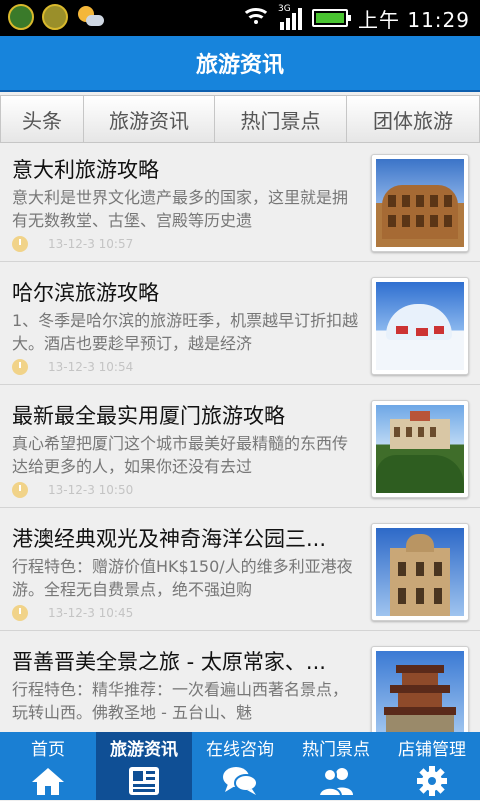  I want to click on article-summary: 行程特色：赠游价值HK$150/人的维多利亚港夜游。全程无自费景点，绝不强迫购, so click(182, 578).